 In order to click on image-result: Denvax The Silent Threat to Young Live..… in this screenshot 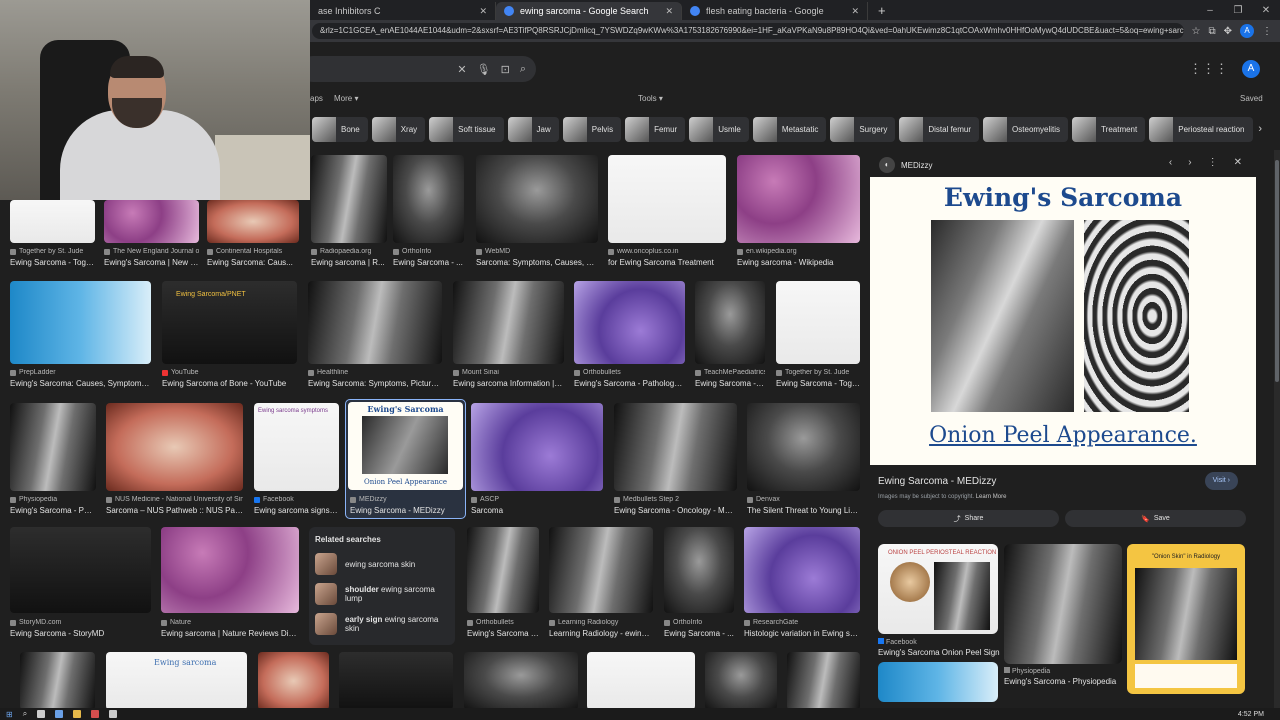, I will do `click(803, 459)`.